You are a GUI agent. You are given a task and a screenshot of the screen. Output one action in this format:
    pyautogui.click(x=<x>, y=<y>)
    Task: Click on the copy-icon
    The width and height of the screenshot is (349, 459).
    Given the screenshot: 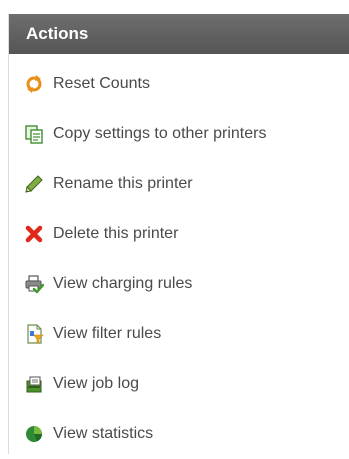 What is the action you would take?
    pyautogui.click(x=34, y=134)
    